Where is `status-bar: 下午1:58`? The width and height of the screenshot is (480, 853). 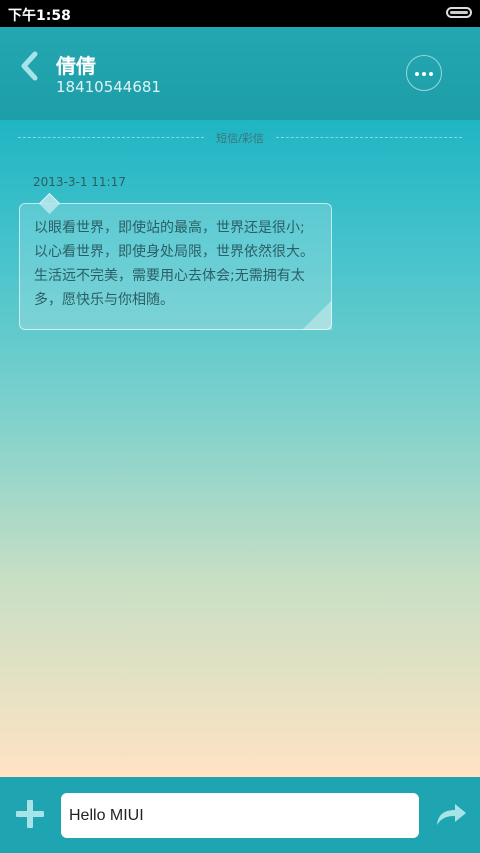
status-bar: 下午1:58 is located at coordinates (240, 13).